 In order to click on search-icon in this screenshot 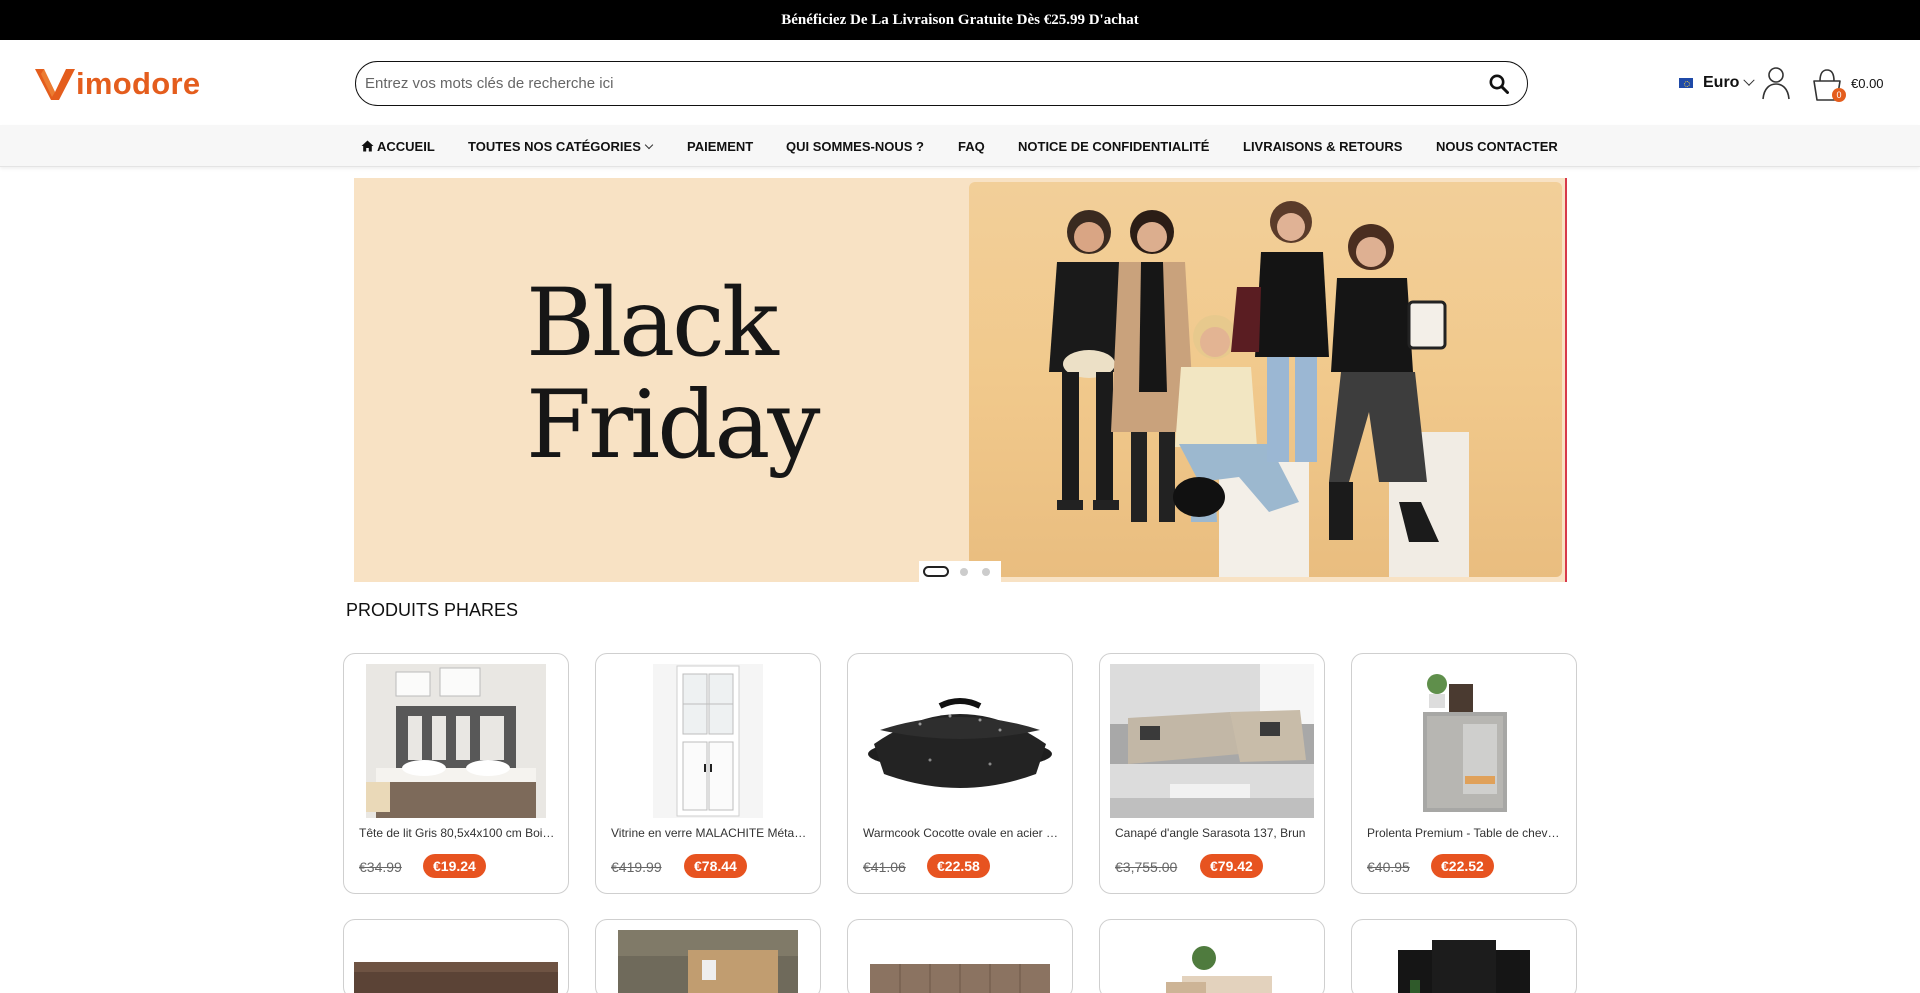, I will do `click(1499, 84)`.